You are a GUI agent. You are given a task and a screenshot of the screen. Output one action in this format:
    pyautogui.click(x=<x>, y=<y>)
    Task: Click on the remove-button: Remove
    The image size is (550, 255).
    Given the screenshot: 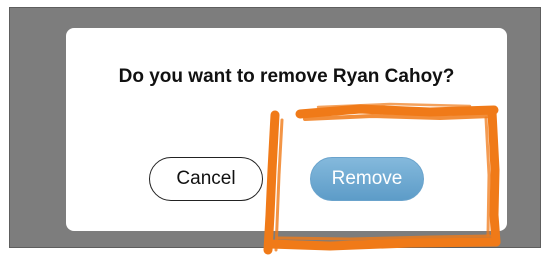 What is the action you would take?
    pyautogui.click(x=367, y=179)
    